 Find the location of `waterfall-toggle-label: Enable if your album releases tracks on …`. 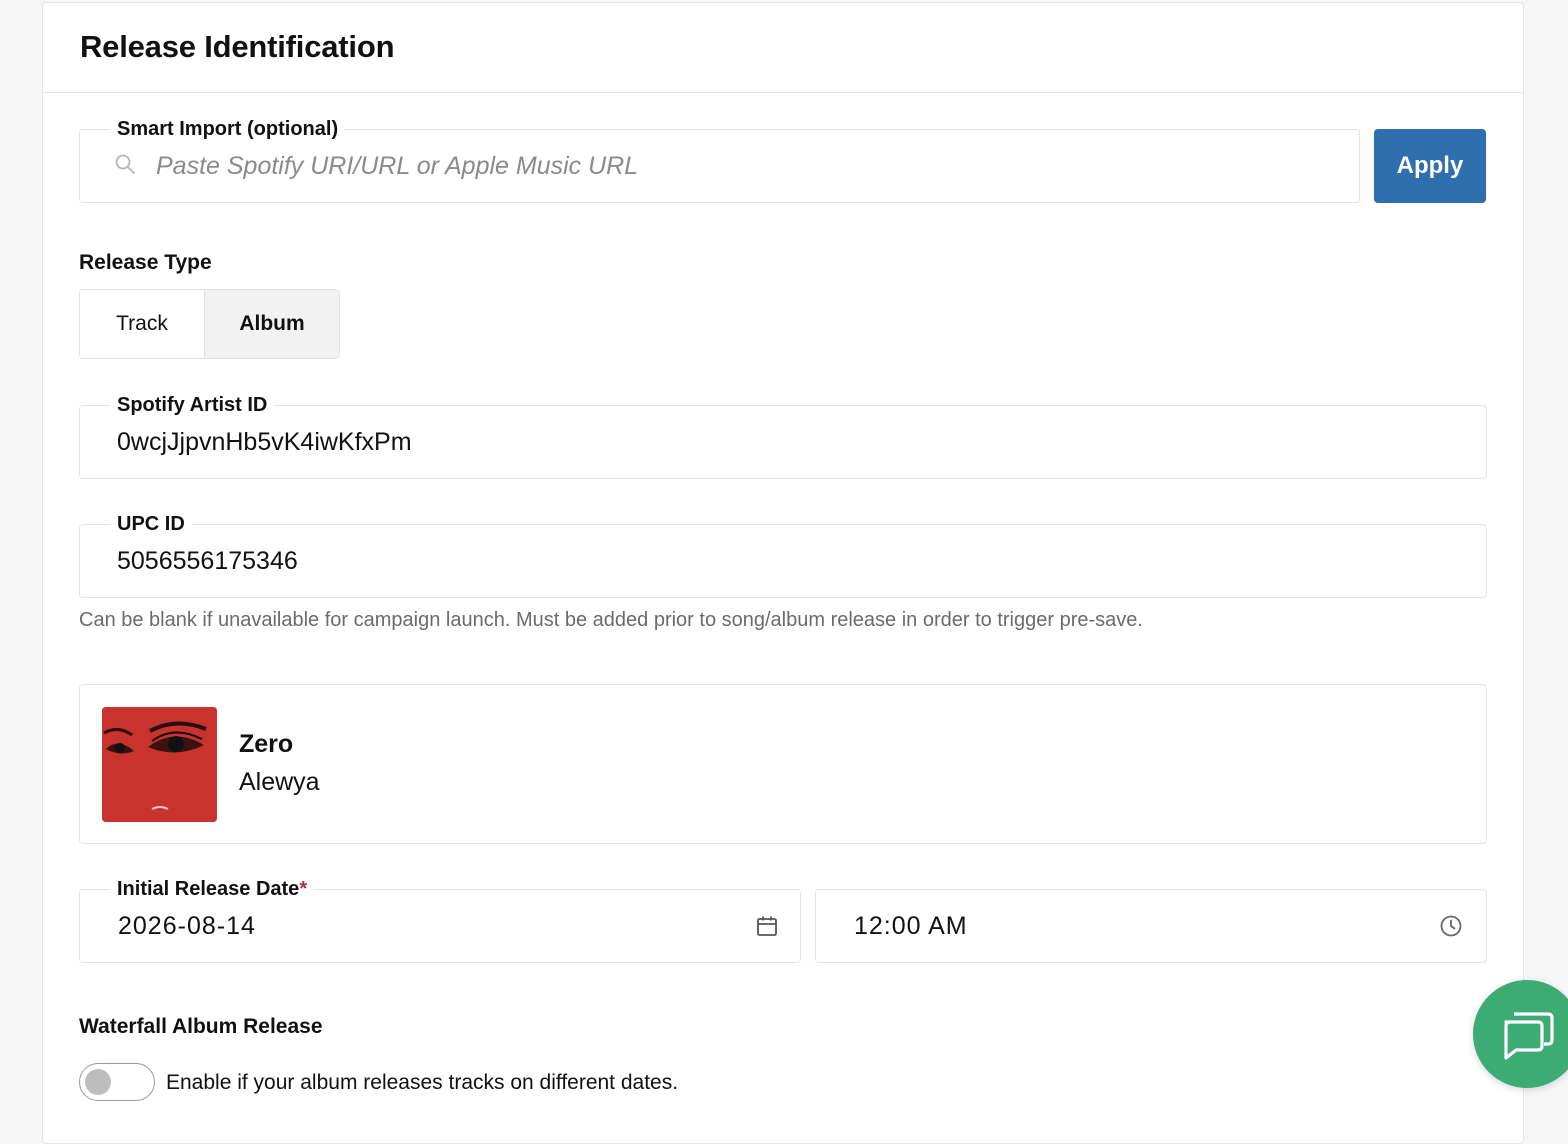

waterfall-toggle-label: Enable if your album releases tracks on … is located at coordinates (422, 1082).